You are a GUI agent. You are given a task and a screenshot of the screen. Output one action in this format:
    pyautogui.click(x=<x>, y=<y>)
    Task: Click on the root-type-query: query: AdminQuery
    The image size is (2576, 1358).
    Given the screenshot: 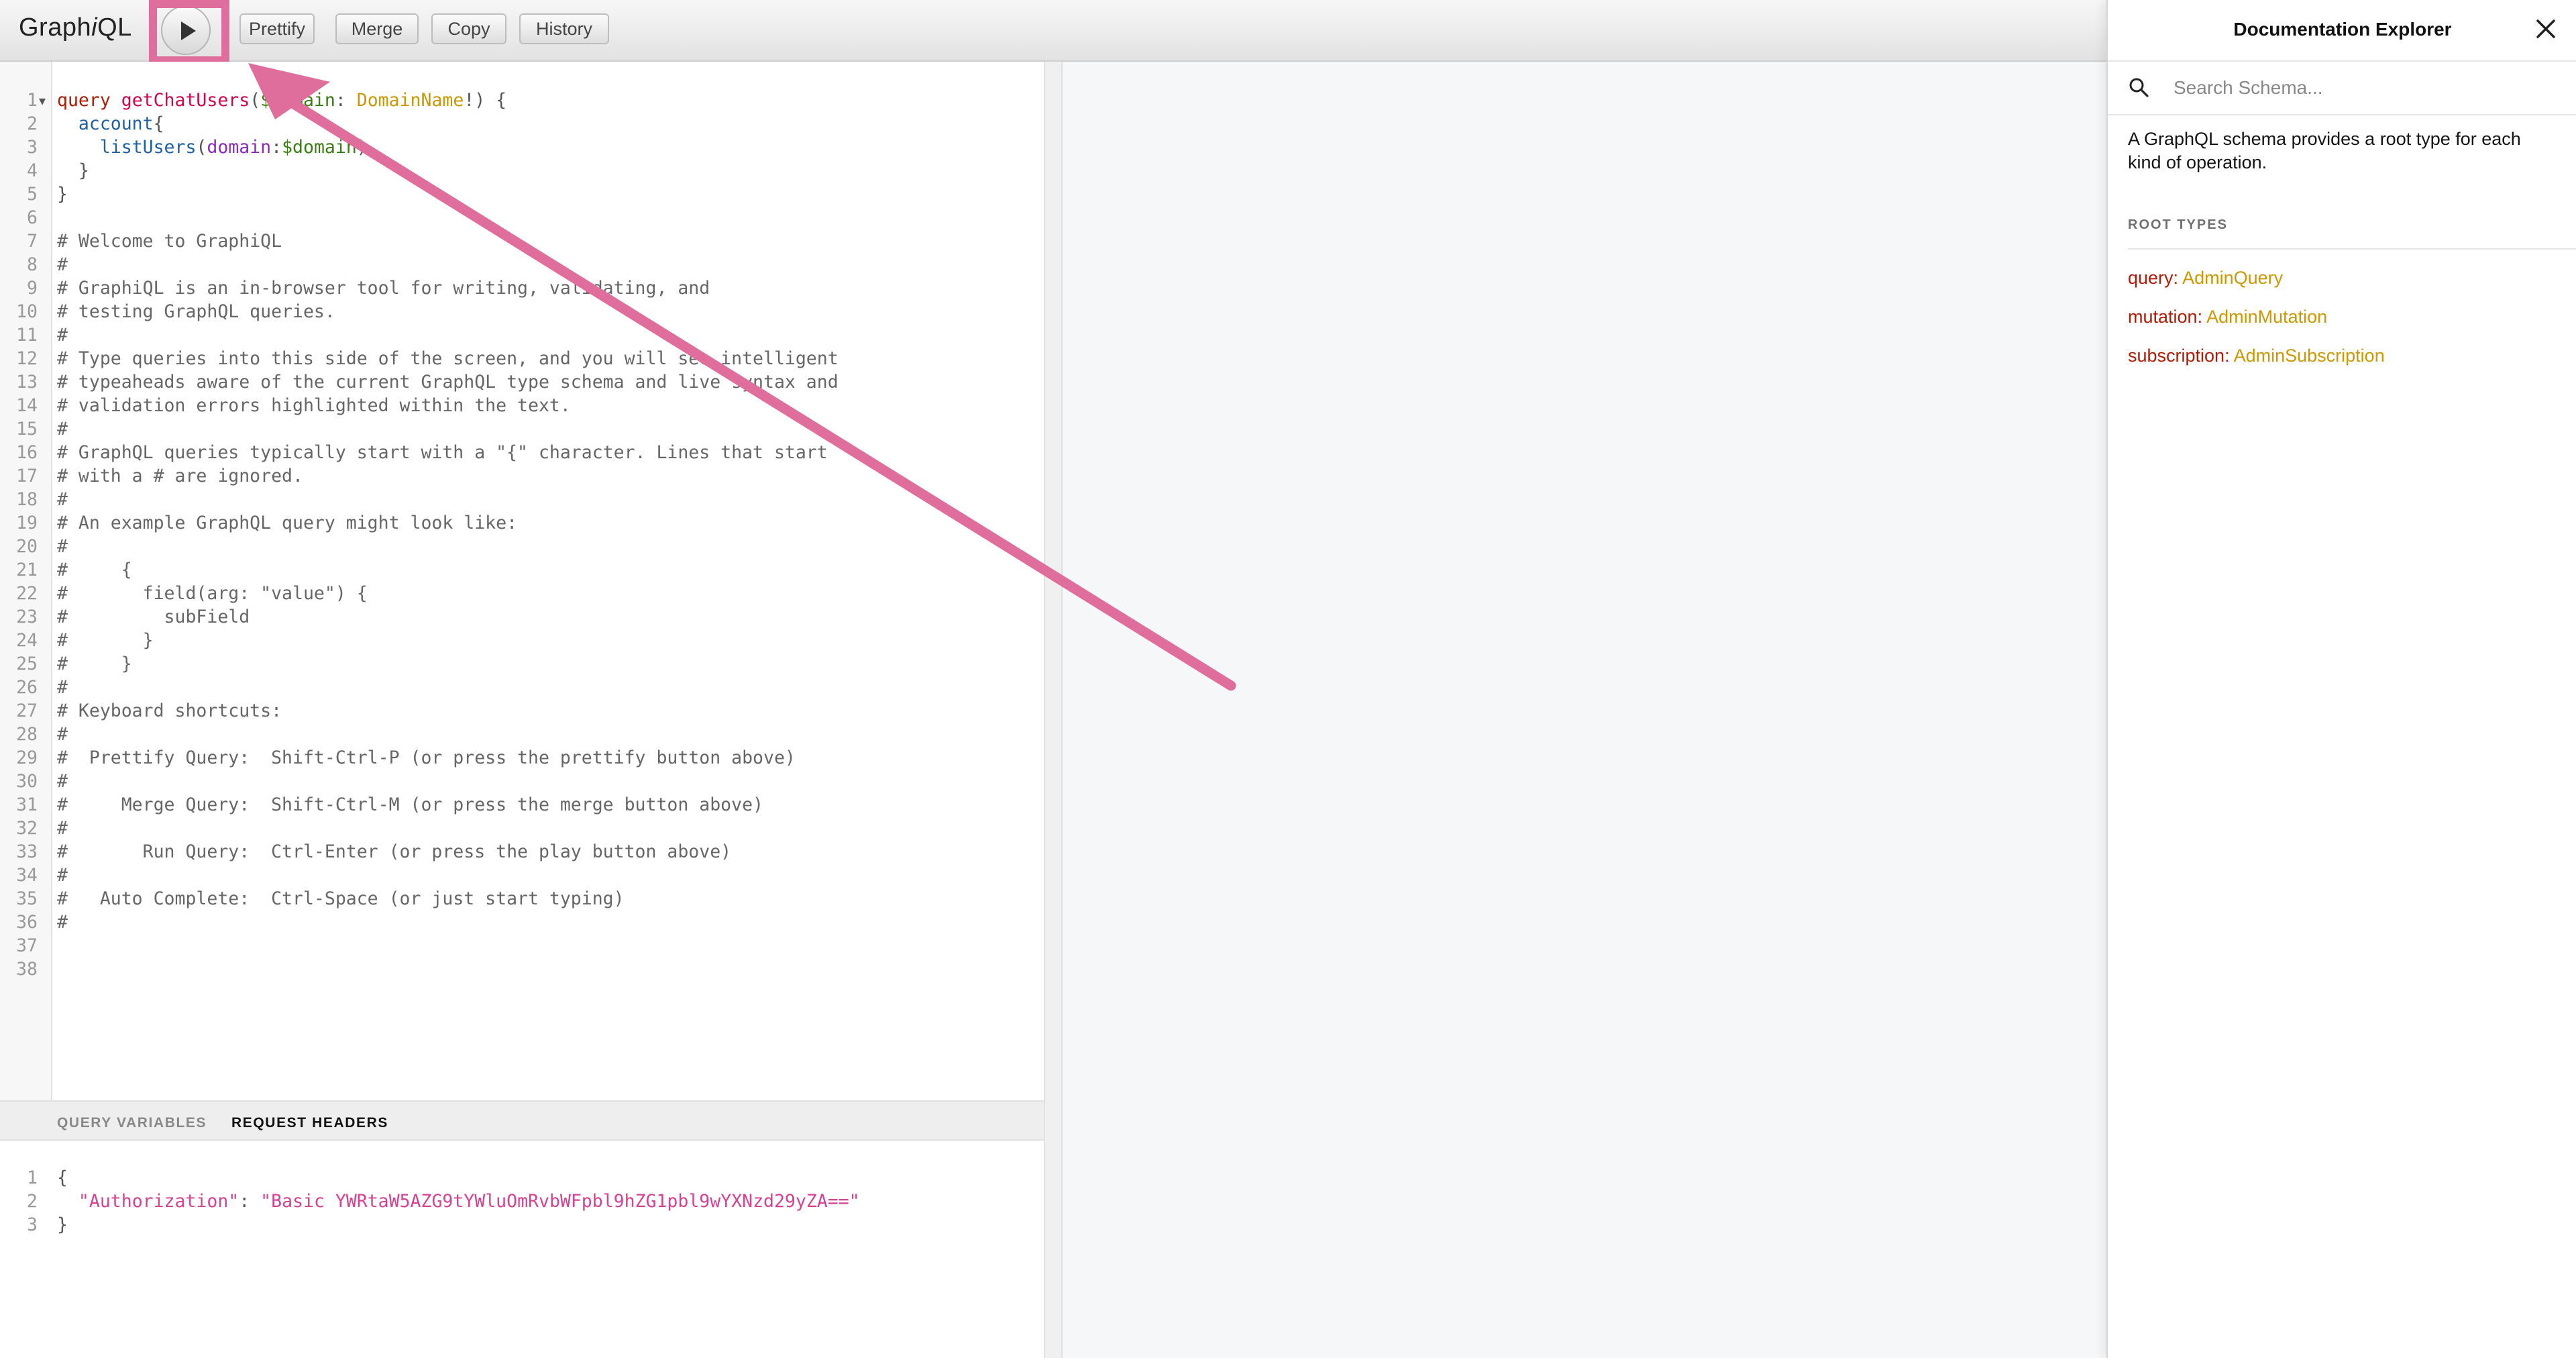 What is the action you would take?
    pyautogui.click(x=2206, y=278)
    